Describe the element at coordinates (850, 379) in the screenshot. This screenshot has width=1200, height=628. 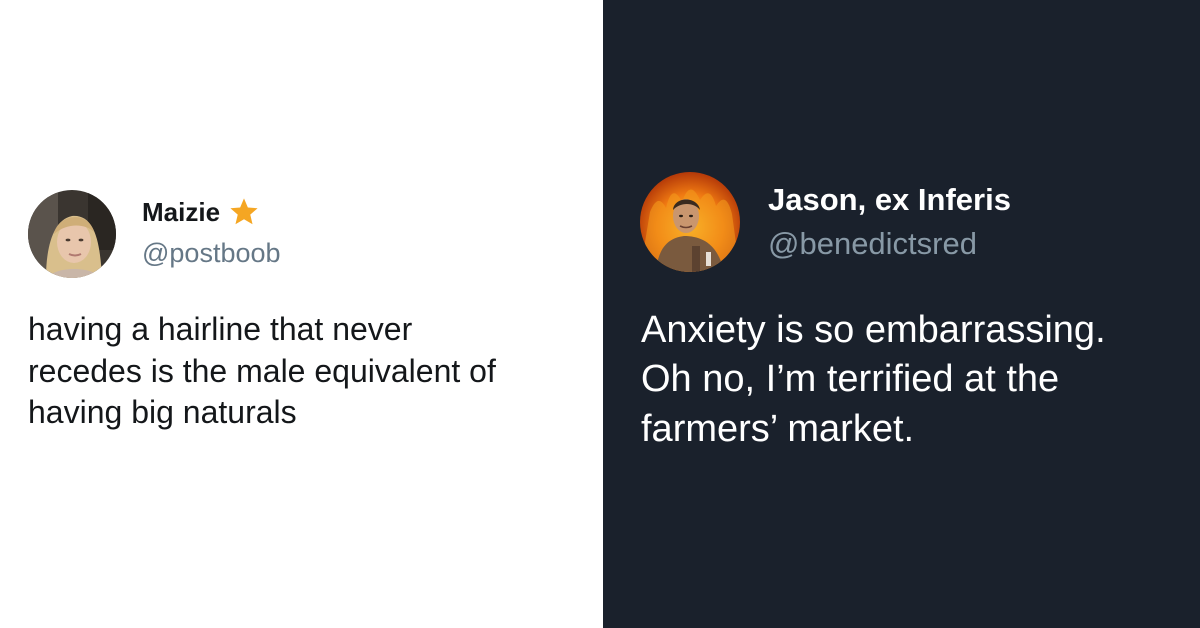
I see `tweet-text-line: Oh no, I’m terrified at the` at that location.